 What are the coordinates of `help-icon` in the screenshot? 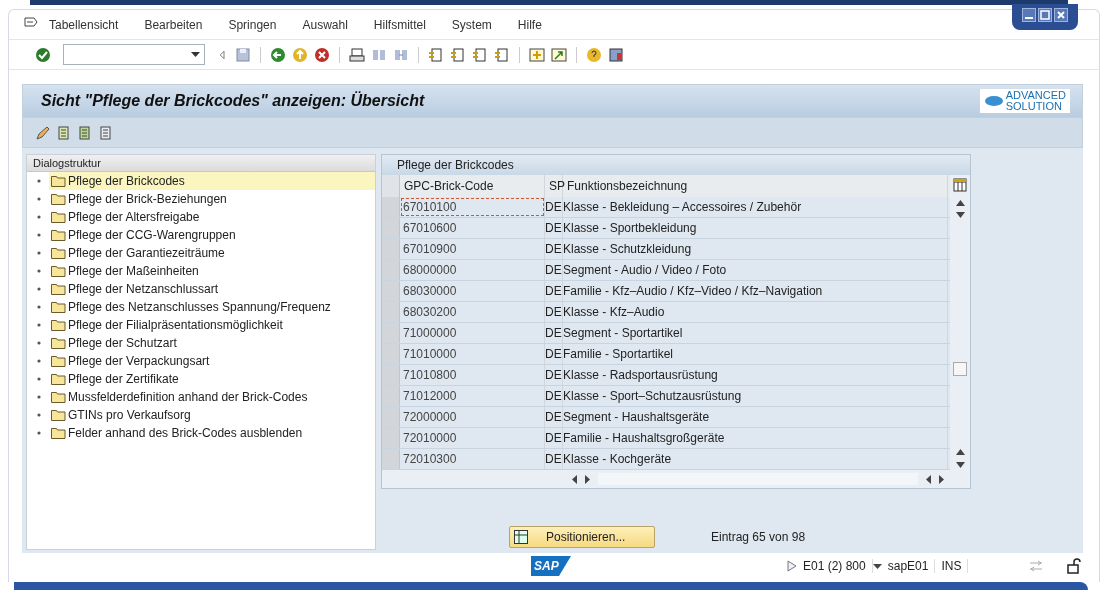 It's located at (594, 54).